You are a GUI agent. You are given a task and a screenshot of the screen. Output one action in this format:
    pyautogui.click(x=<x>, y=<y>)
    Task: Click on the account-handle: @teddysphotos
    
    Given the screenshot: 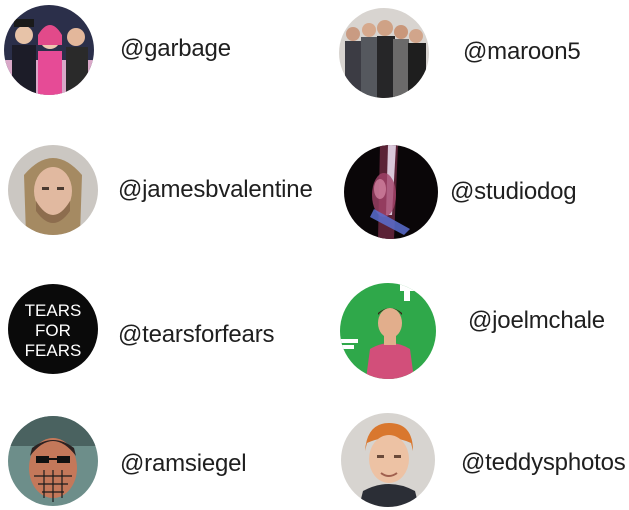 What is the action you would take?
    pyautogui.click(x=543, y=463)
    